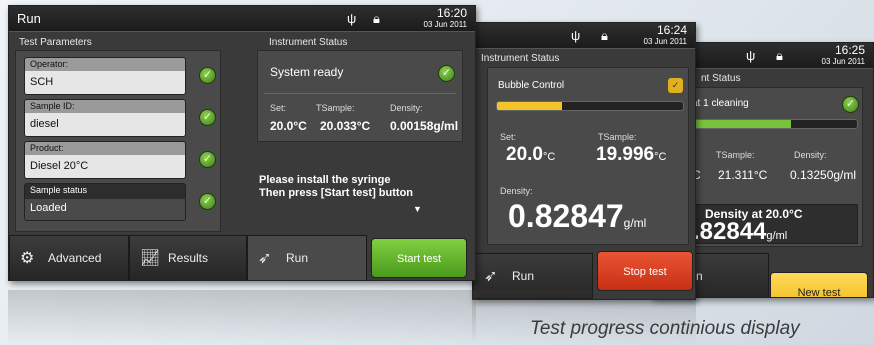 This screenshot has height=345, width=874. Describe the element at coordinates (645, 271) in the screenshot. I see `stop-test-button: Stop test` at that location.